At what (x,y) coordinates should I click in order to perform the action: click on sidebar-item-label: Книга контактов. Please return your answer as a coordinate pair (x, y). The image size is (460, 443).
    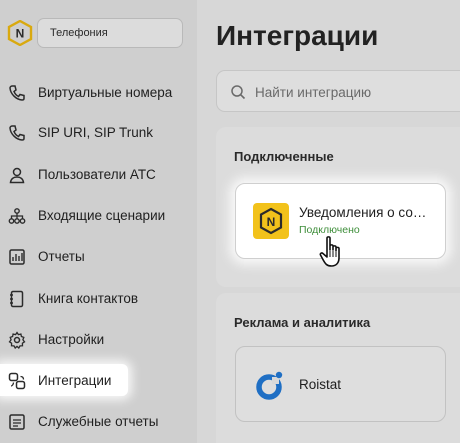
    Looking at the image, I should click on (88, 298).